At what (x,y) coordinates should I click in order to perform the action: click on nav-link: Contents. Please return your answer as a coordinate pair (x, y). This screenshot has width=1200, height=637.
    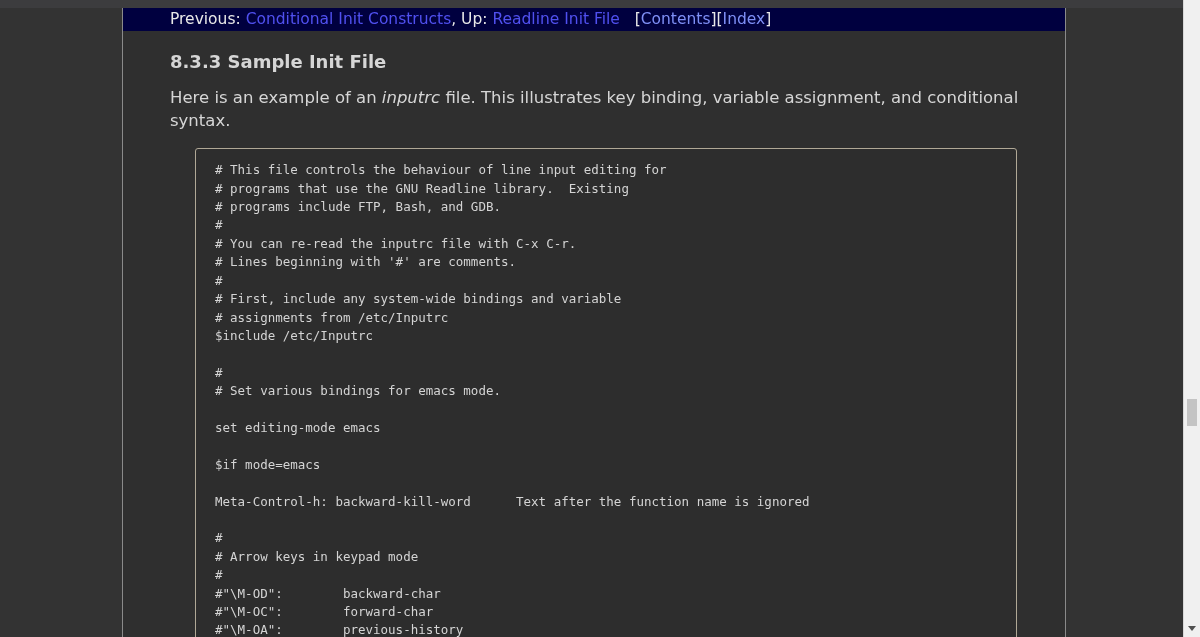
    Looking at the image, I should click on (675, 20).